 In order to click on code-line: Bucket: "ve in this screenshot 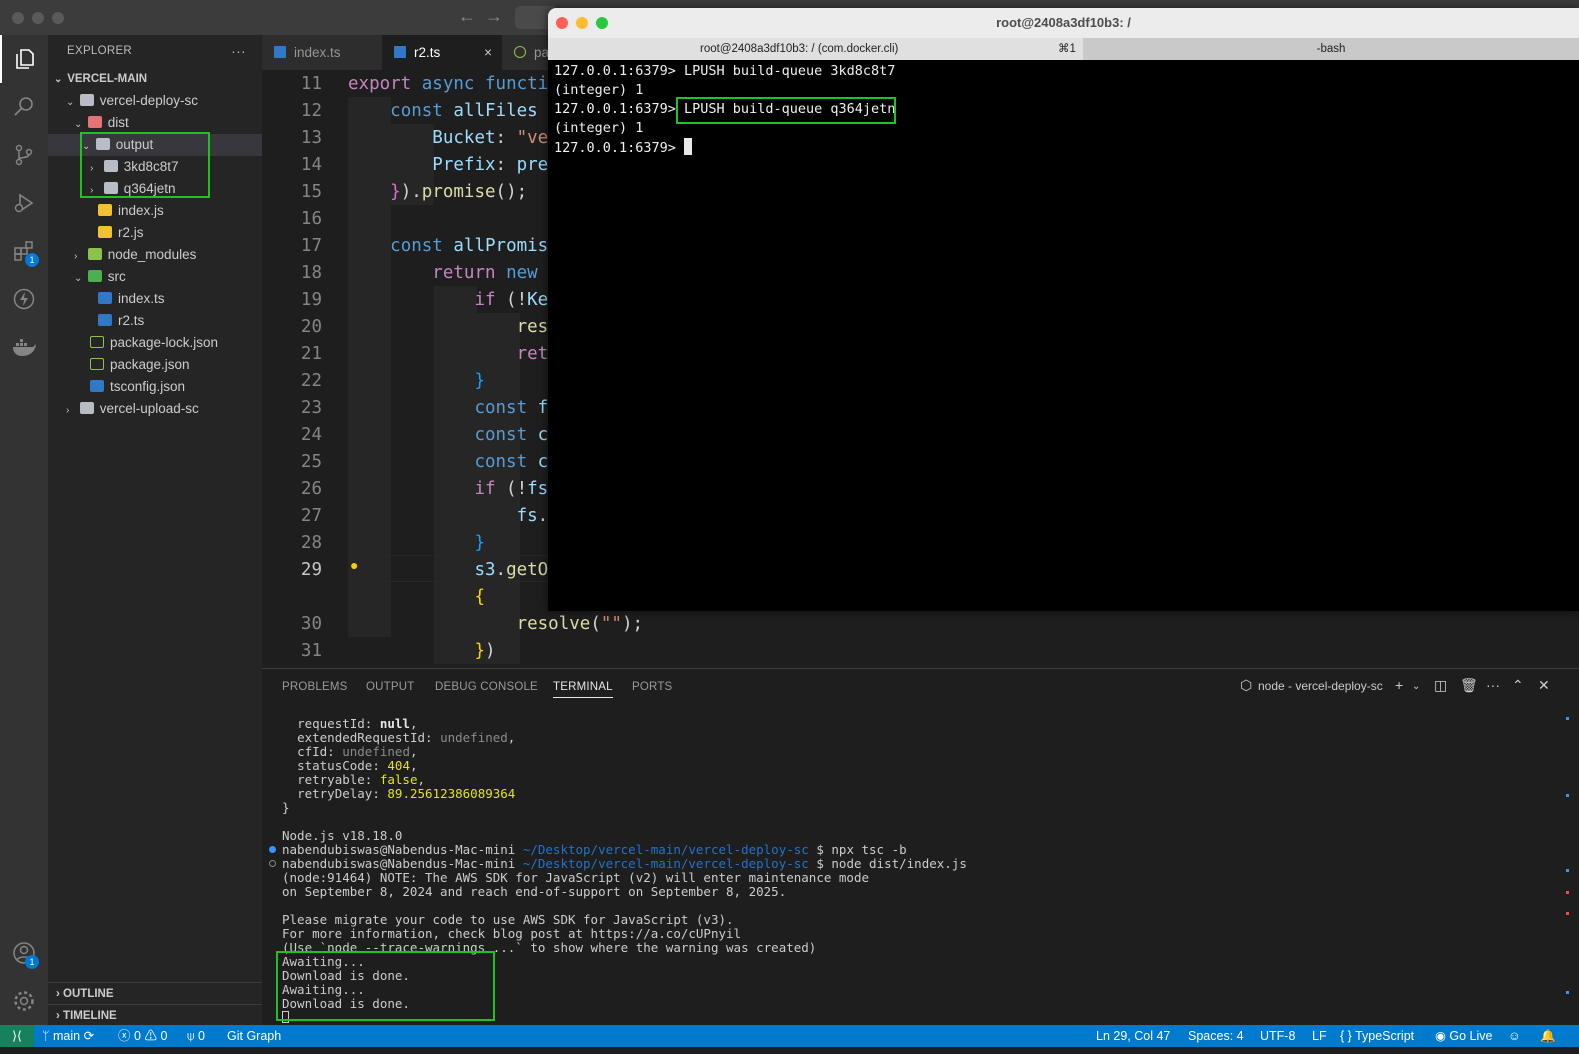, I will do `click(490, 138)`.